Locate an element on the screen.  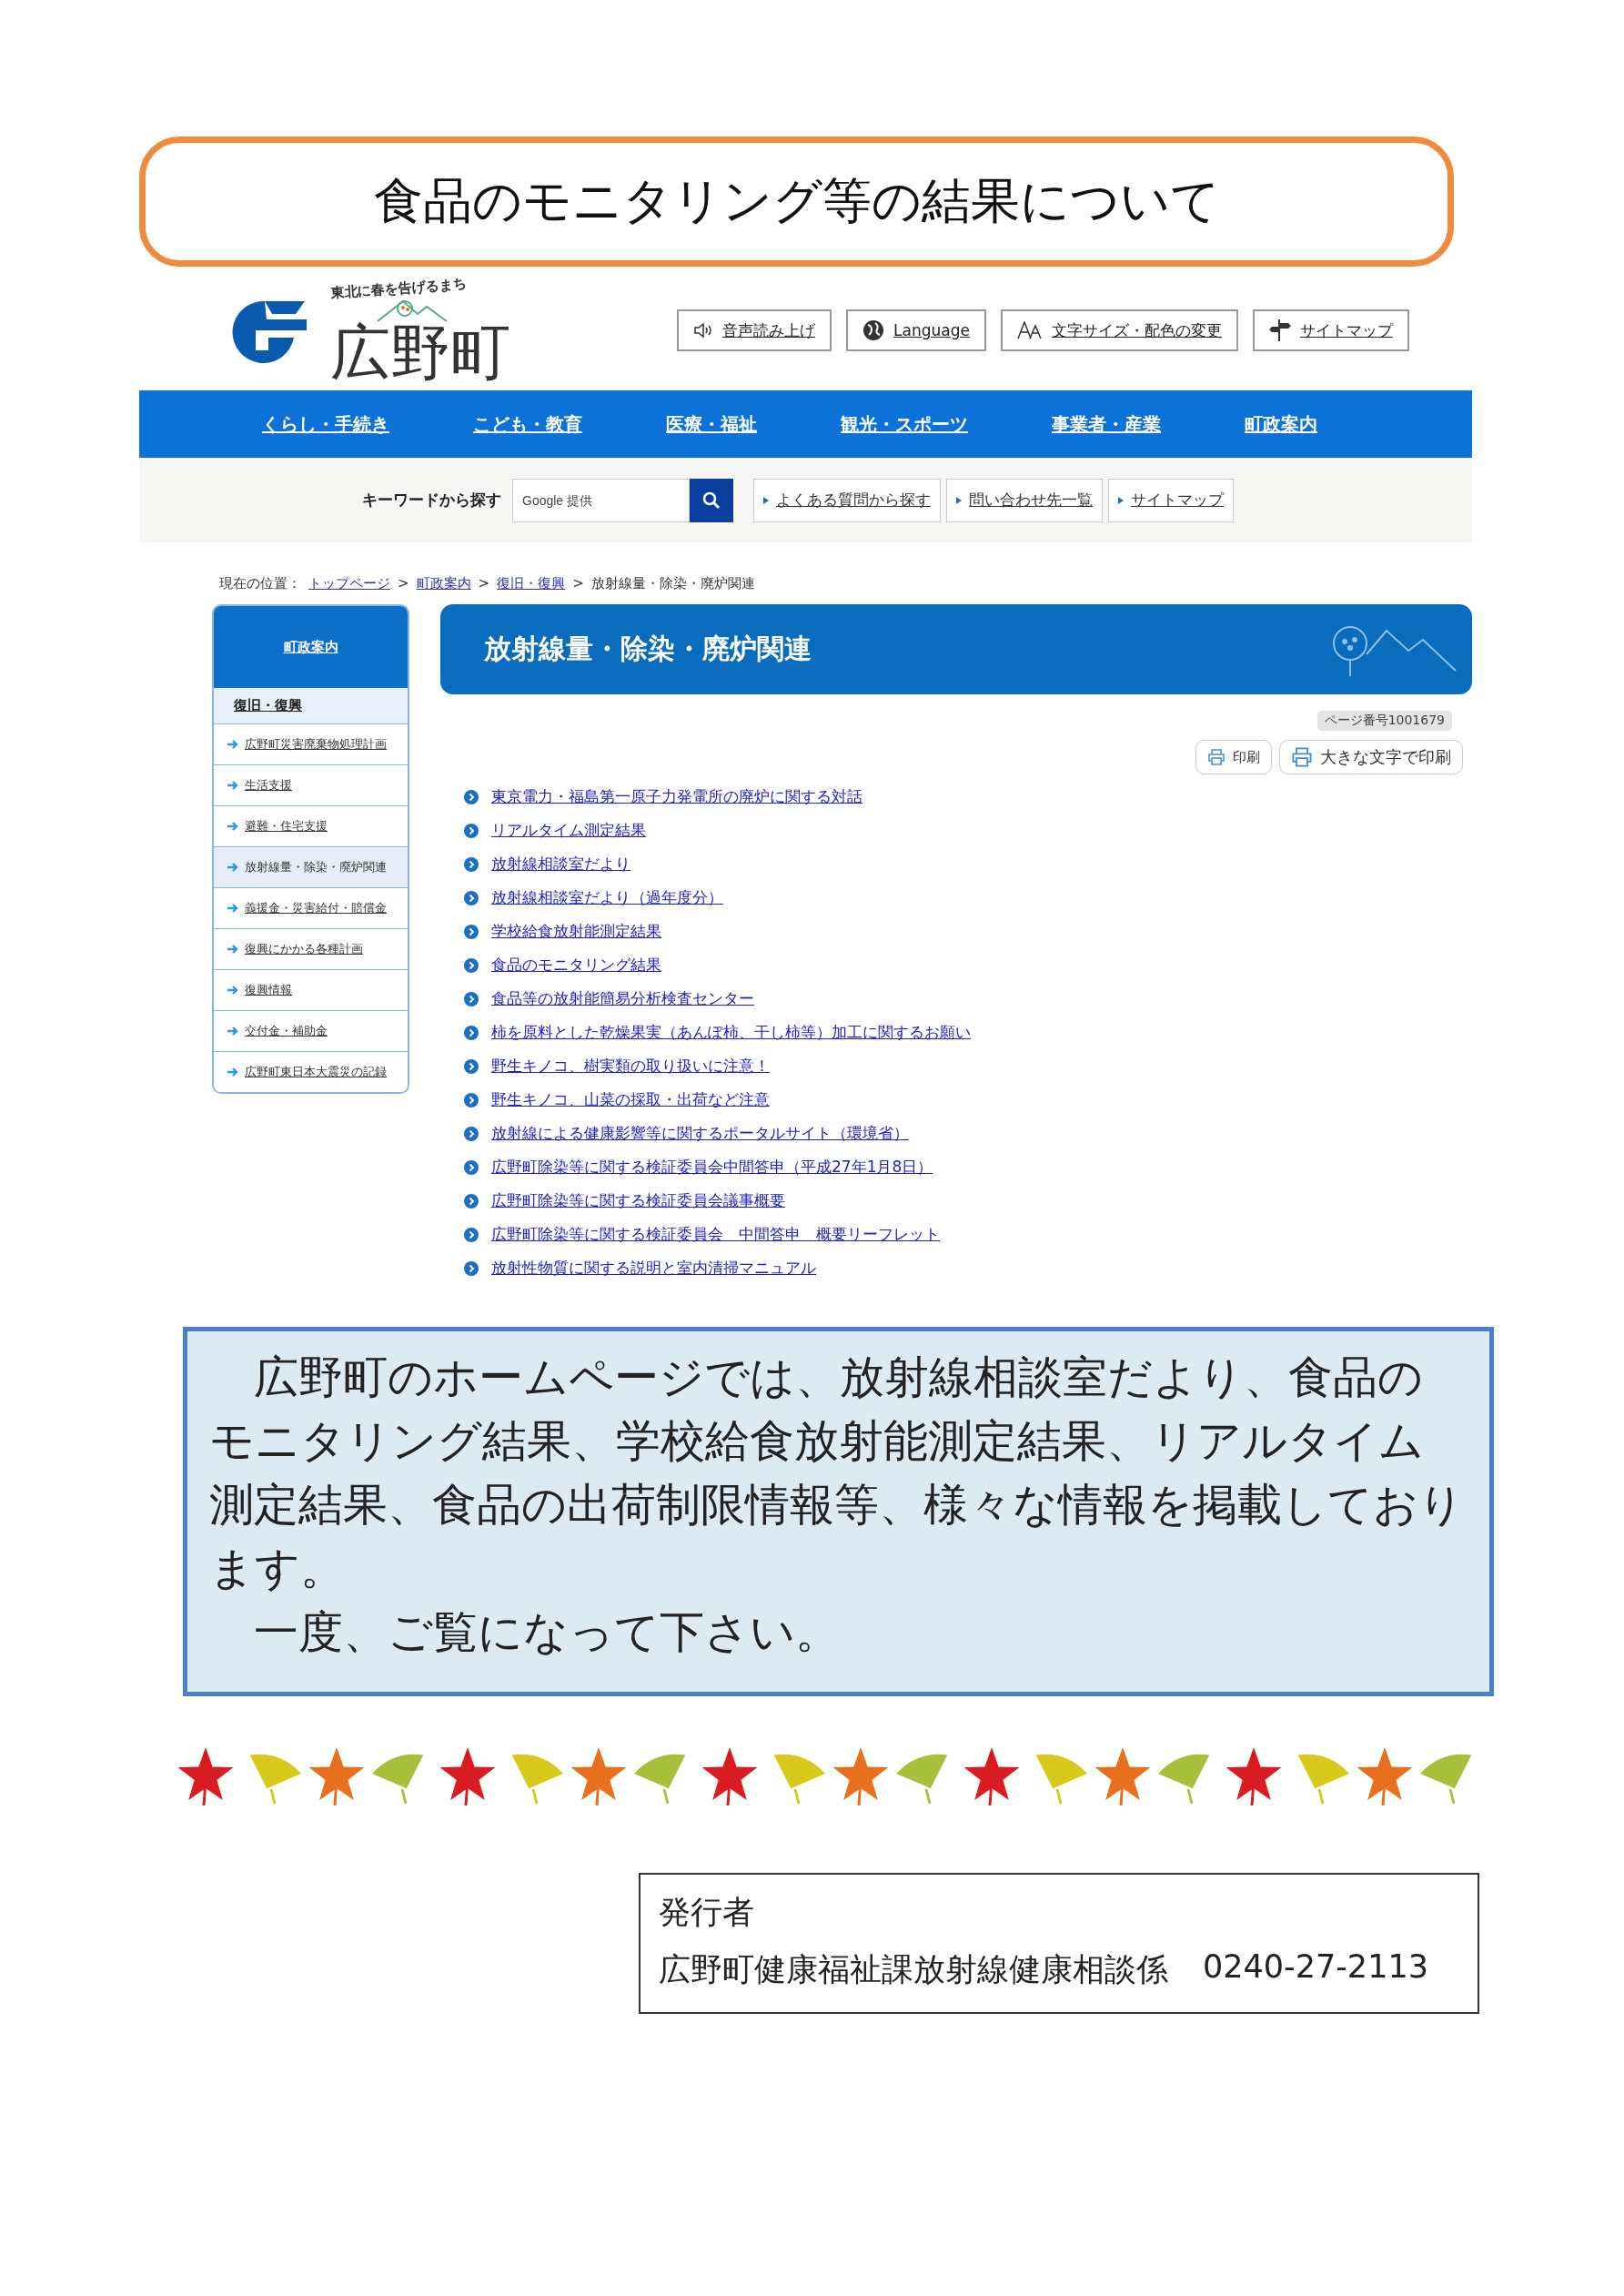
content-link: 放射線相談室だより is located at coordinates (560, 865).